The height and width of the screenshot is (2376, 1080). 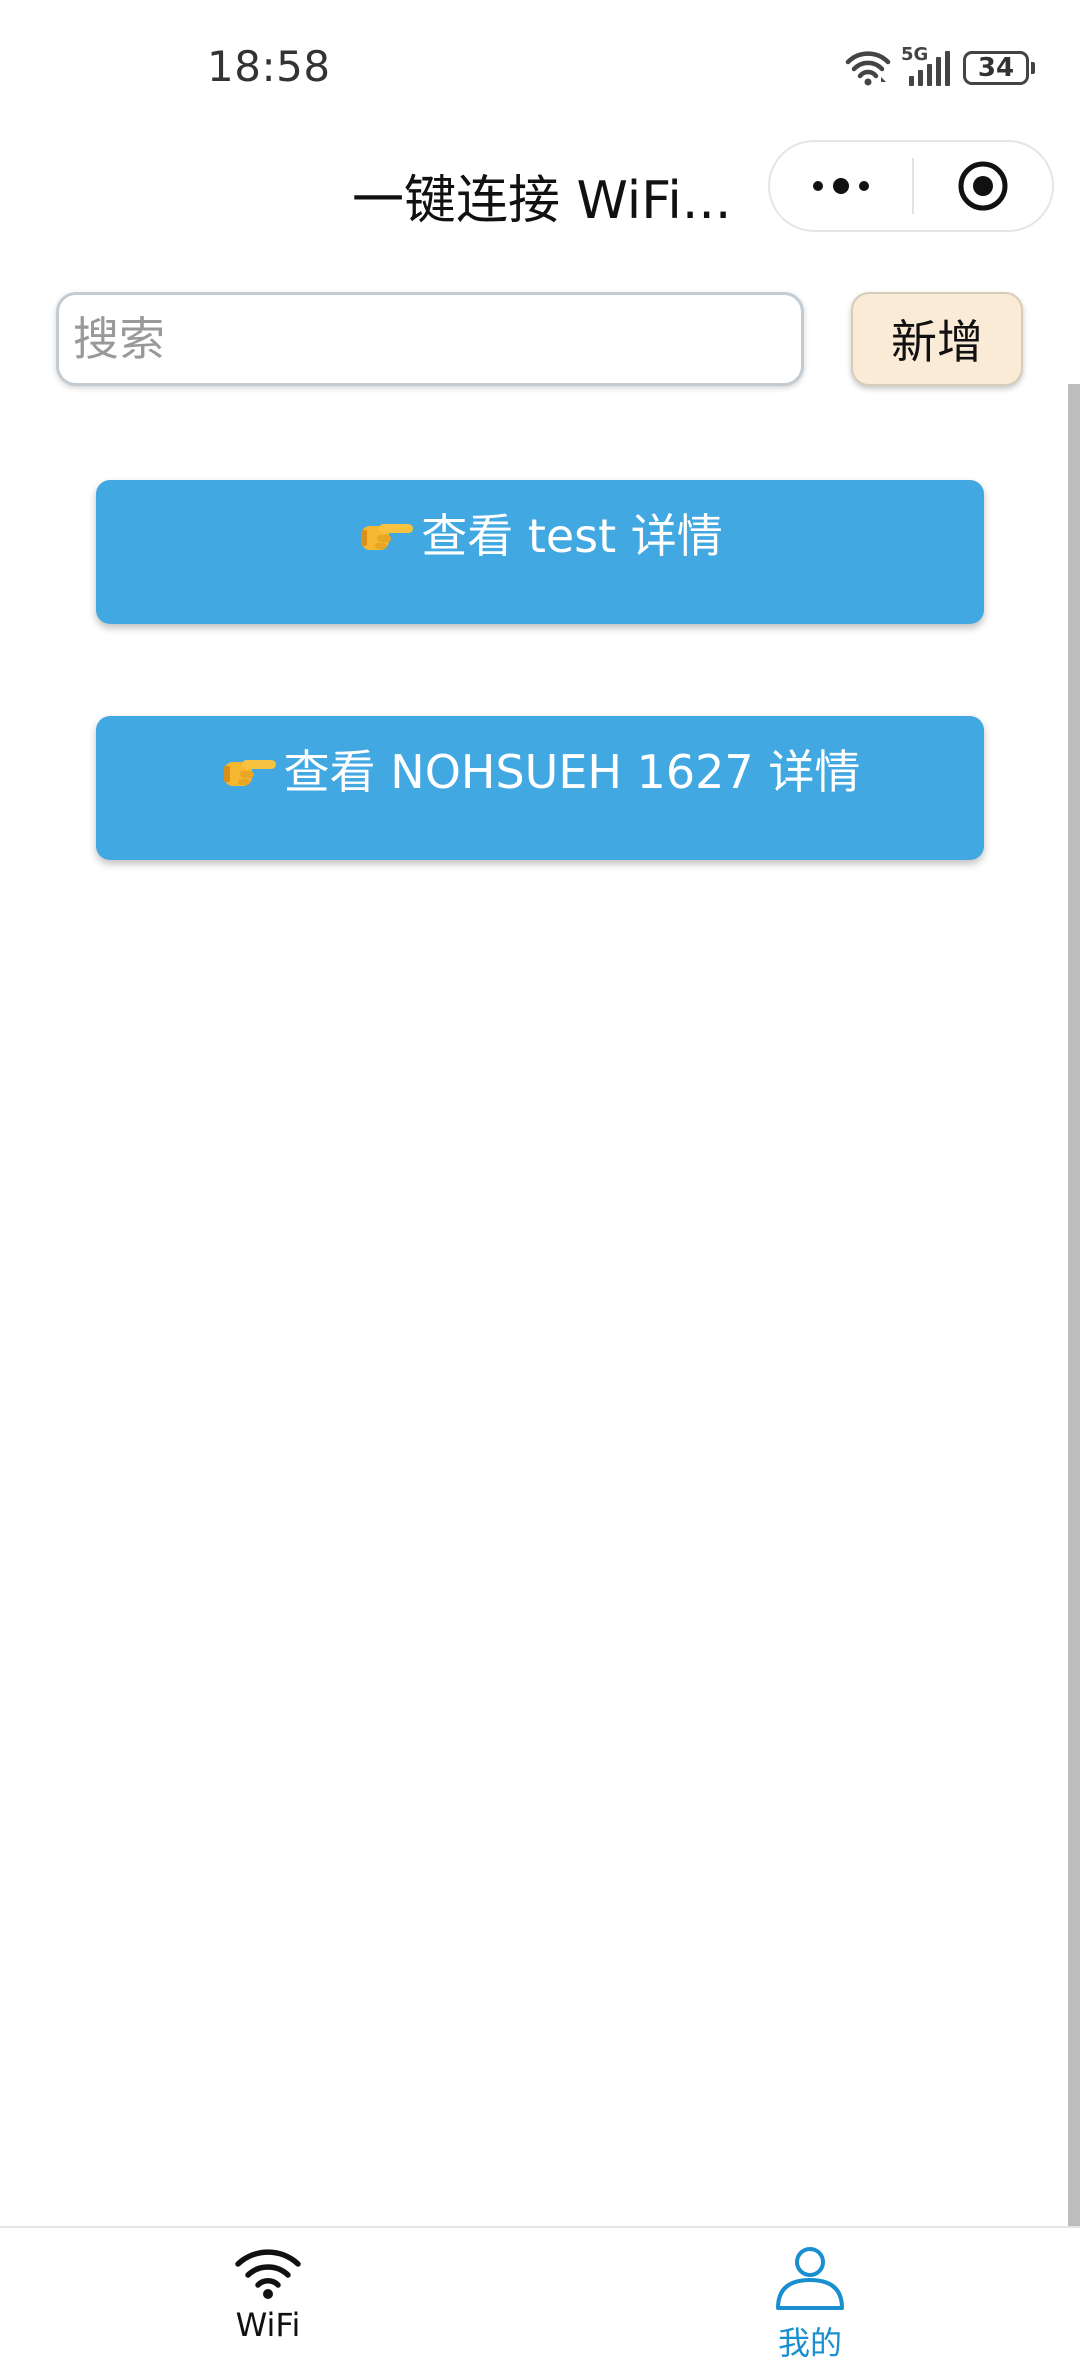 I want to click on tab-wifi: WiFi, so click(x=268, y=2294).